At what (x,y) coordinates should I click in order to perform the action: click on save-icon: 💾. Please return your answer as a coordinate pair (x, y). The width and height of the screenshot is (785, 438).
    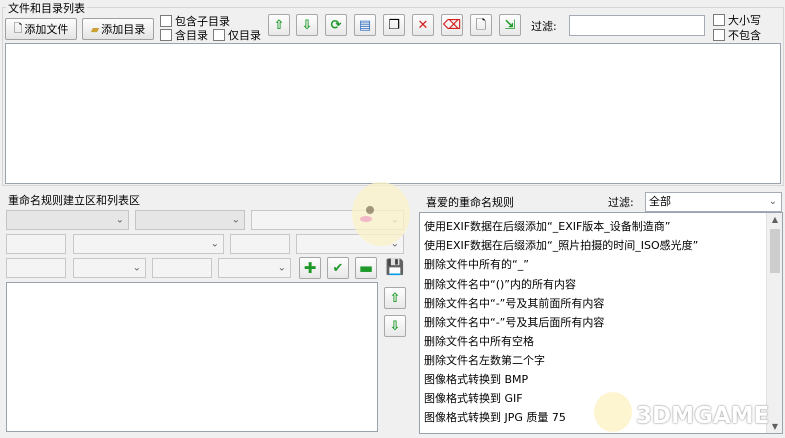
    Looking at the image, I should click on (395, 267).